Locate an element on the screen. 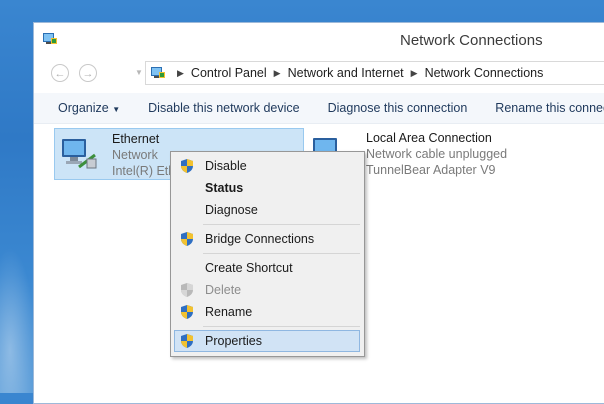 The image size is (604, 404). menu-item-label: Diagnose is located at coordinates (231, 210).